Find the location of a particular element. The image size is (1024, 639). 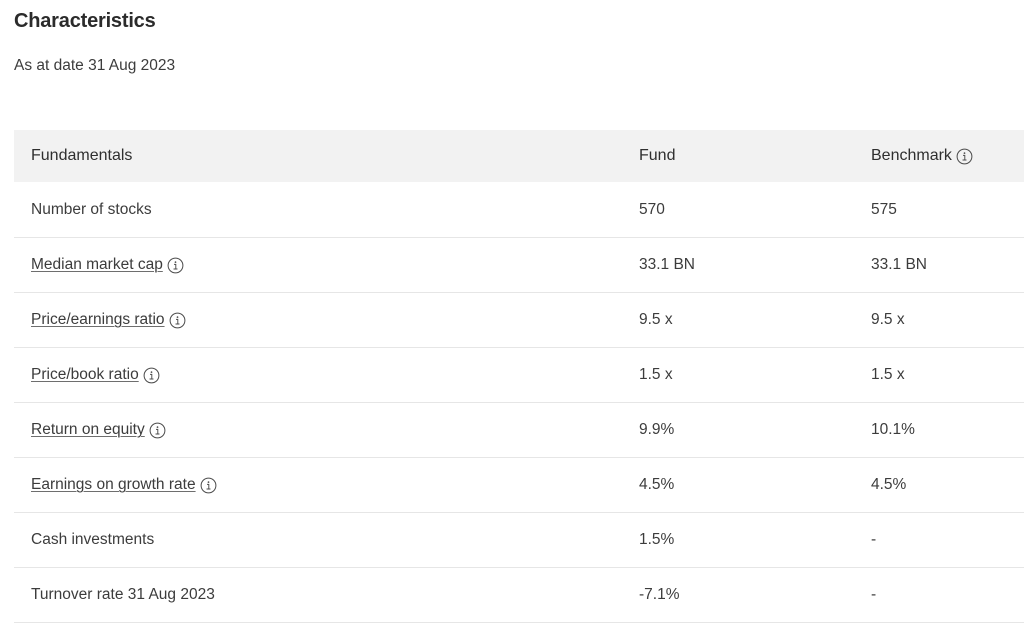

benchmark-value-cell: 33.1 BN is located at coordinates (899, 264).